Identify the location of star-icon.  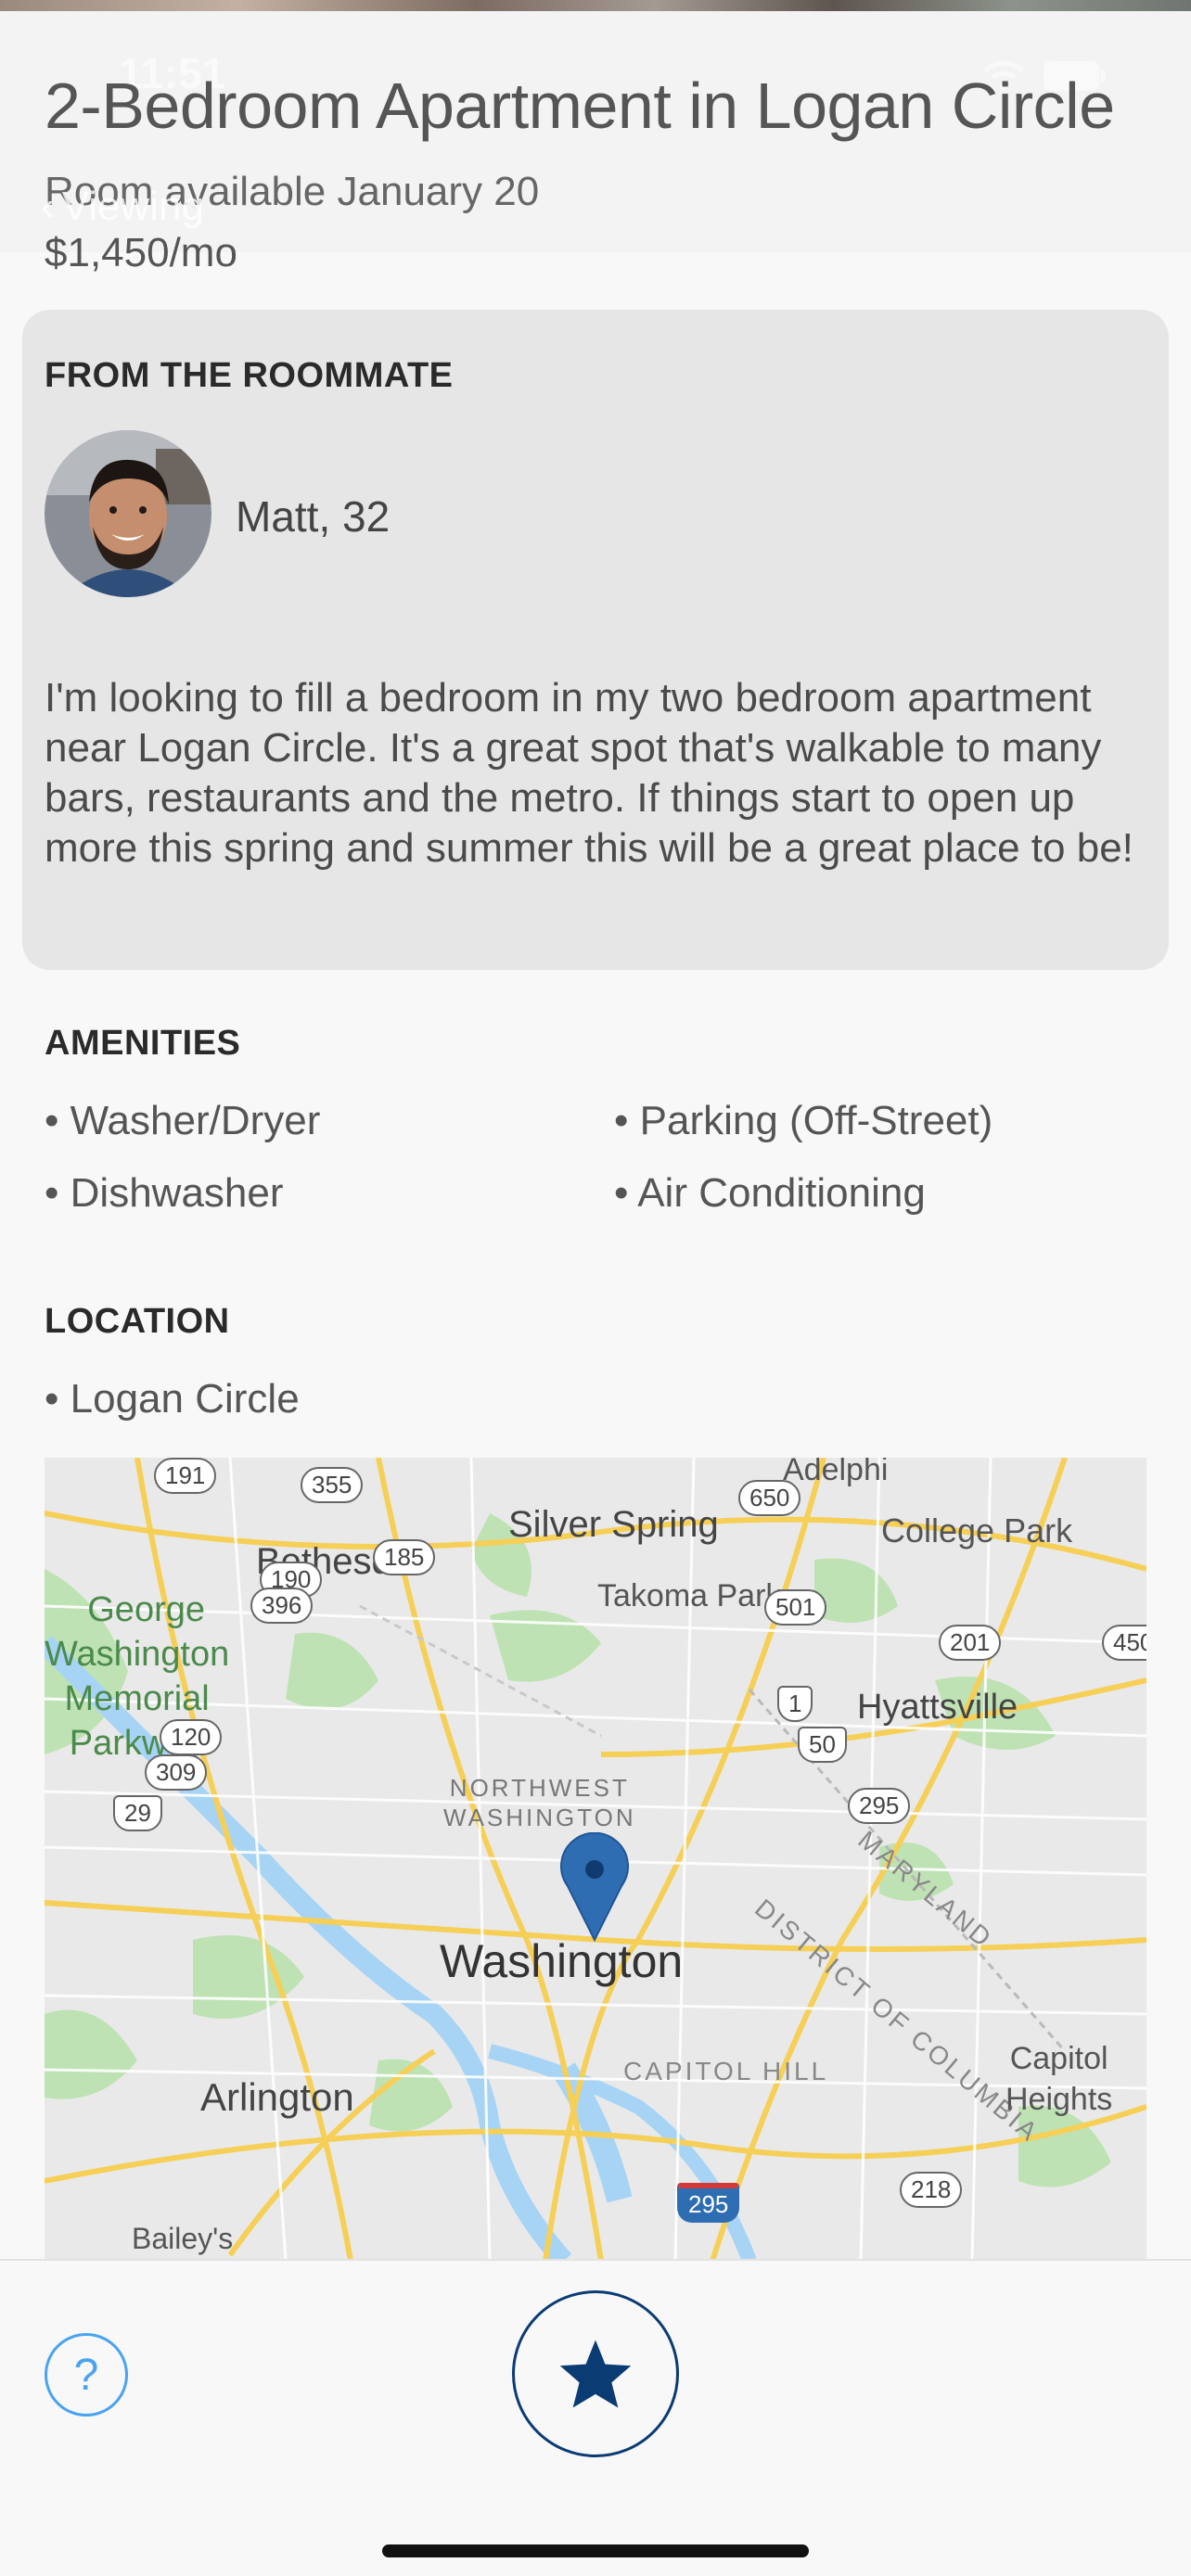
(595, 2374).